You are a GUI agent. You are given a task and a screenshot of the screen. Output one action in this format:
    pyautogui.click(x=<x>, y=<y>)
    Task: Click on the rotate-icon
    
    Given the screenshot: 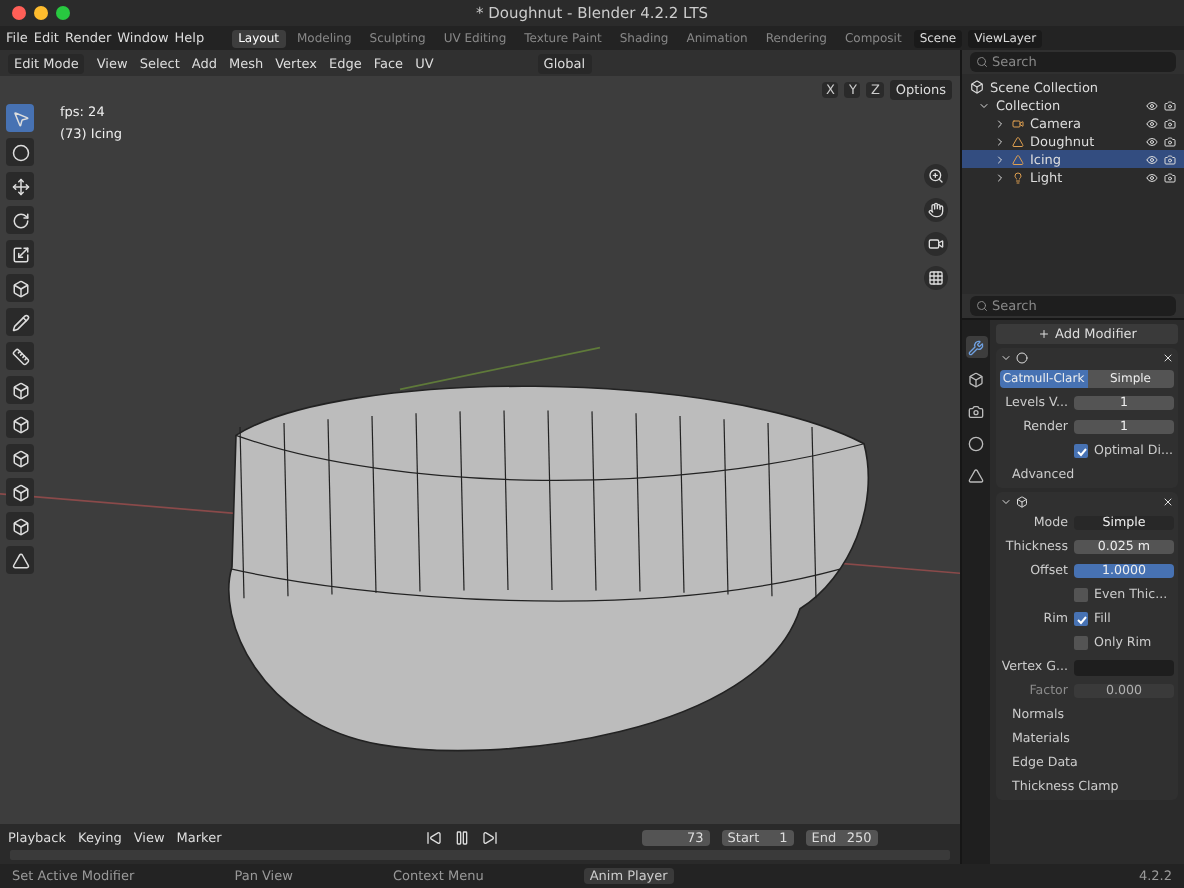 What is the action you would take?
    pyautogui.click(x=20, y=220)
    